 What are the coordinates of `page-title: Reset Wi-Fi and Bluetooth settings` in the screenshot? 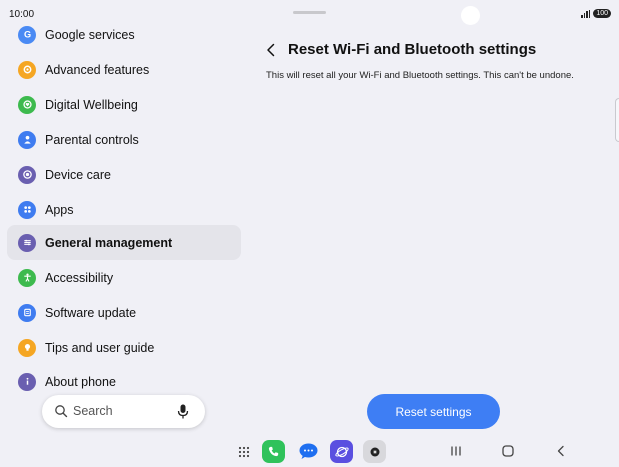 It's located at (412, 49).